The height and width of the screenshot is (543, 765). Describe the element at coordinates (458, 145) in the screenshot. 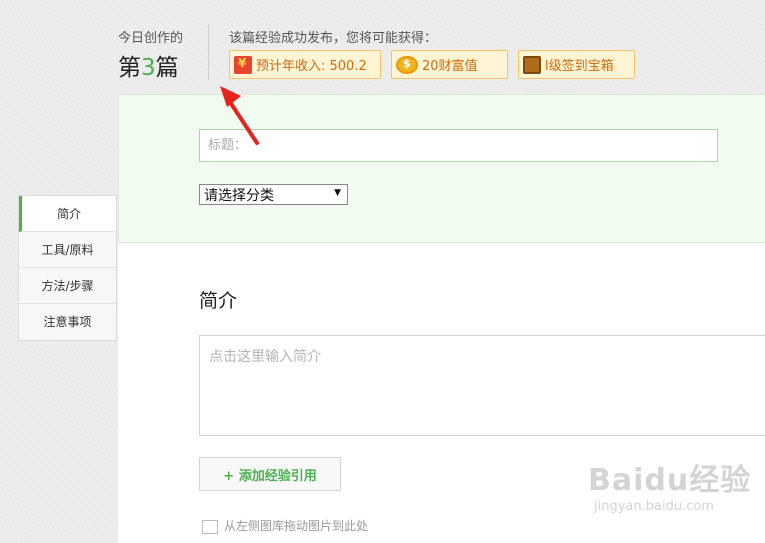

I see `title-input` at that location.